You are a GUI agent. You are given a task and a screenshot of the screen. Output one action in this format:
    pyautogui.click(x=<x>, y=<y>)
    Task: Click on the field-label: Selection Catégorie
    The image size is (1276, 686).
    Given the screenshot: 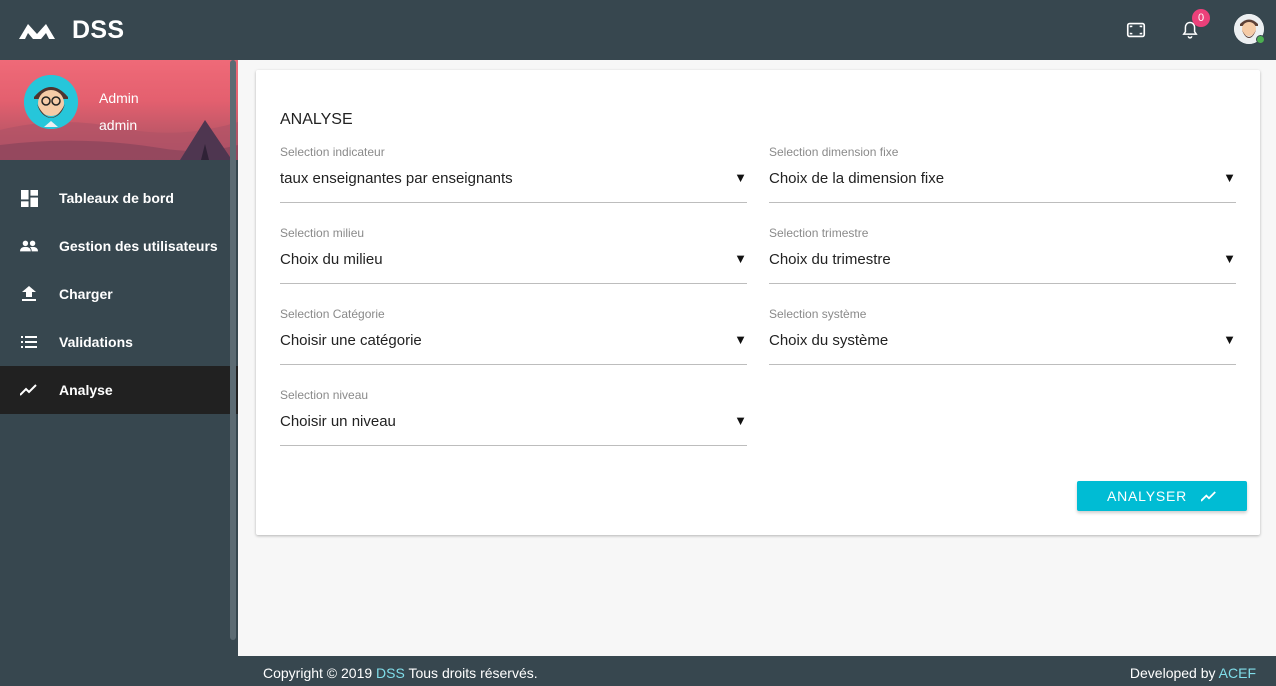 What is the action you would take?
    pyautogui.click(x=332, y=314)
    